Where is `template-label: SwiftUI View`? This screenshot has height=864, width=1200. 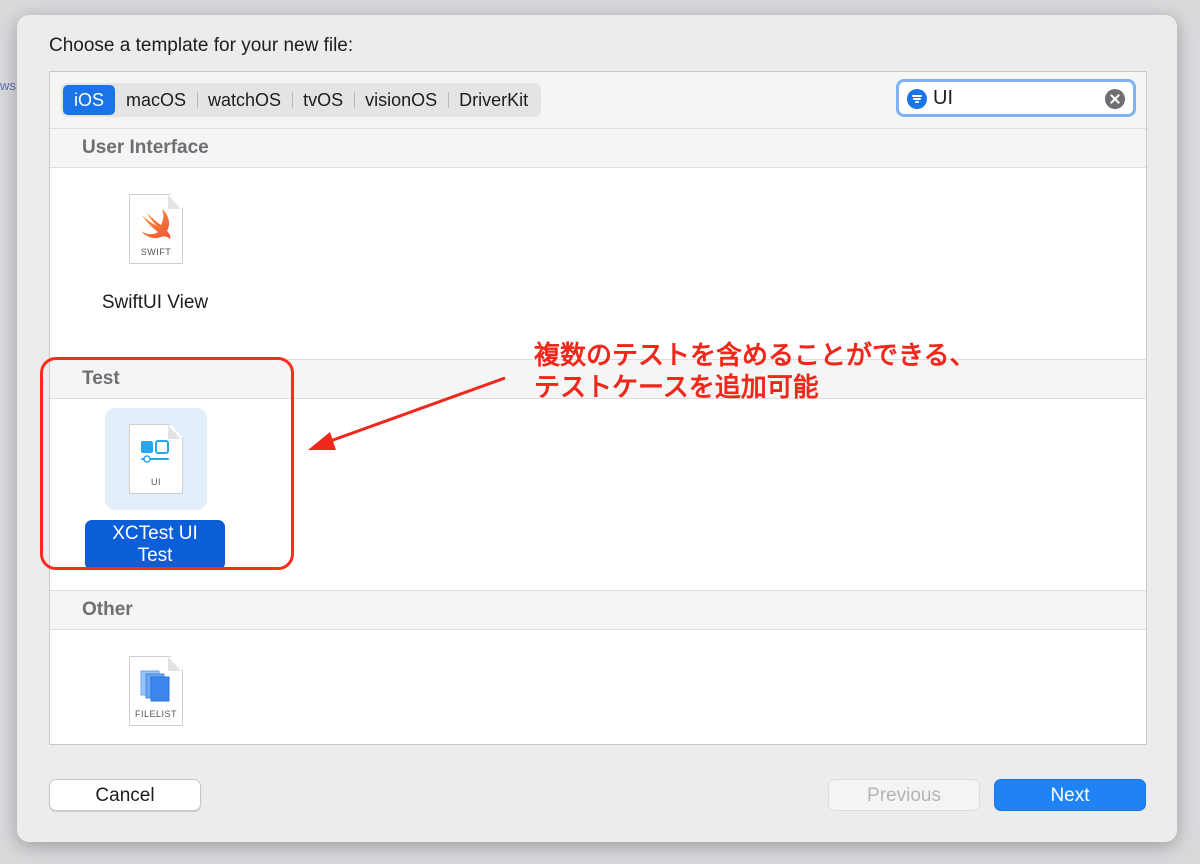 template-label: SwiftUI View is located at coordinates (155, 302).